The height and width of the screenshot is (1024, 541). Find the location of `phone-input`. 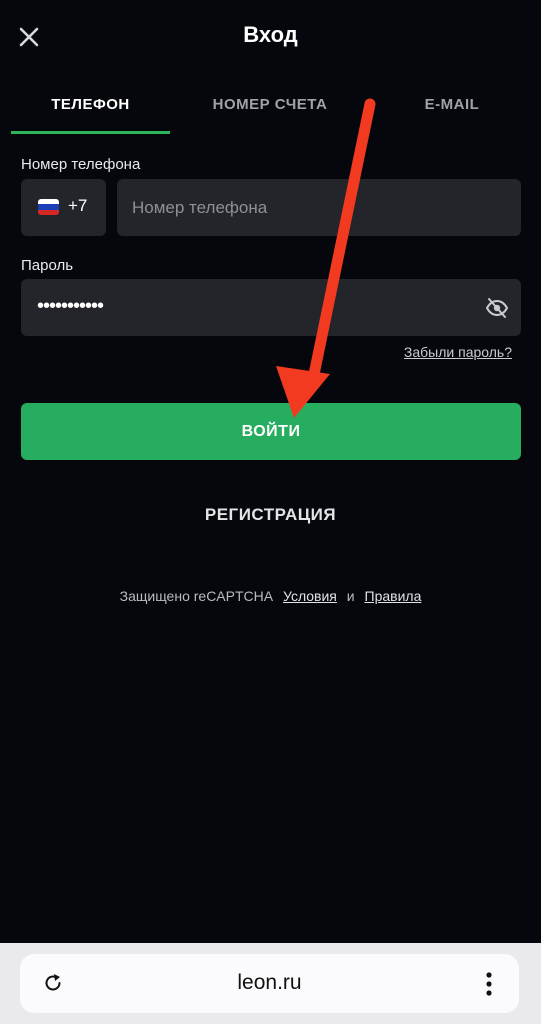

phone-input is located at coordinates (319, 207).